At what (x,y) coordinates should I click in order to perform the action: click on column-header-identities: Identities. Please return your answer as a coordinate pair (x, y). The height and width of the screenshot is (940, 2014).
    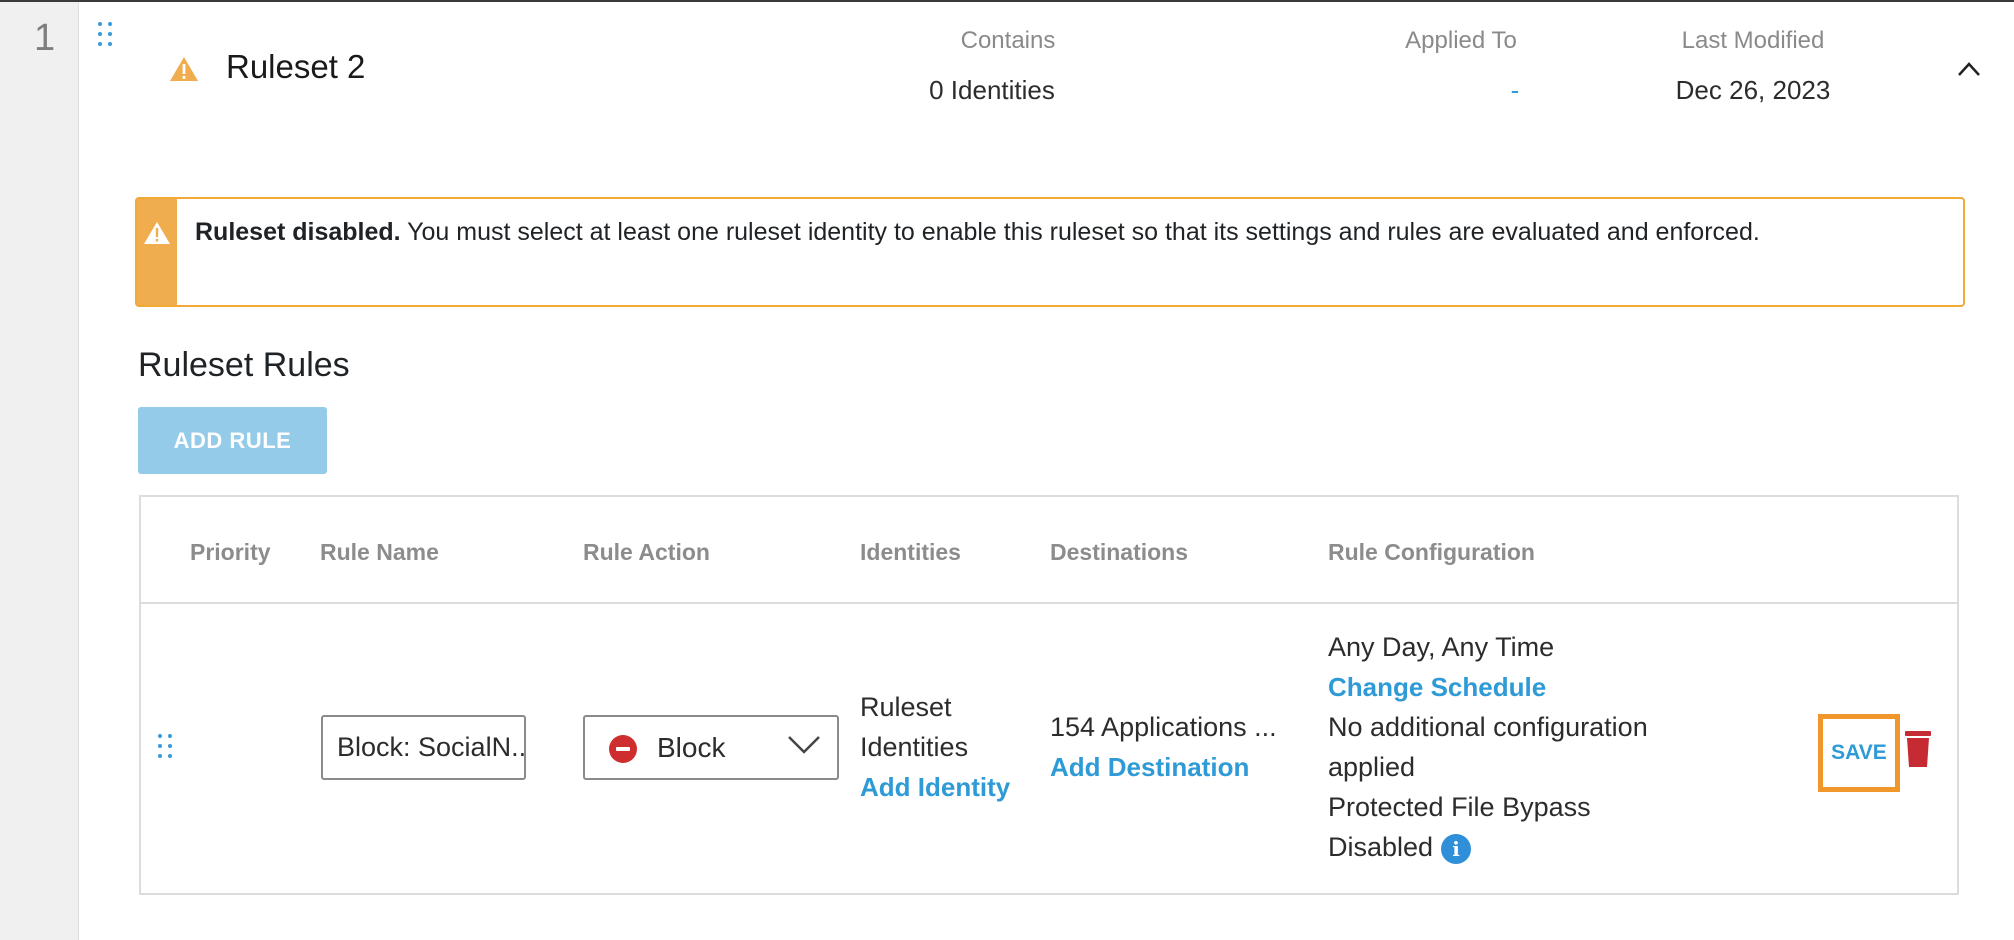
    Looking at the image, I should click on (910, 552).